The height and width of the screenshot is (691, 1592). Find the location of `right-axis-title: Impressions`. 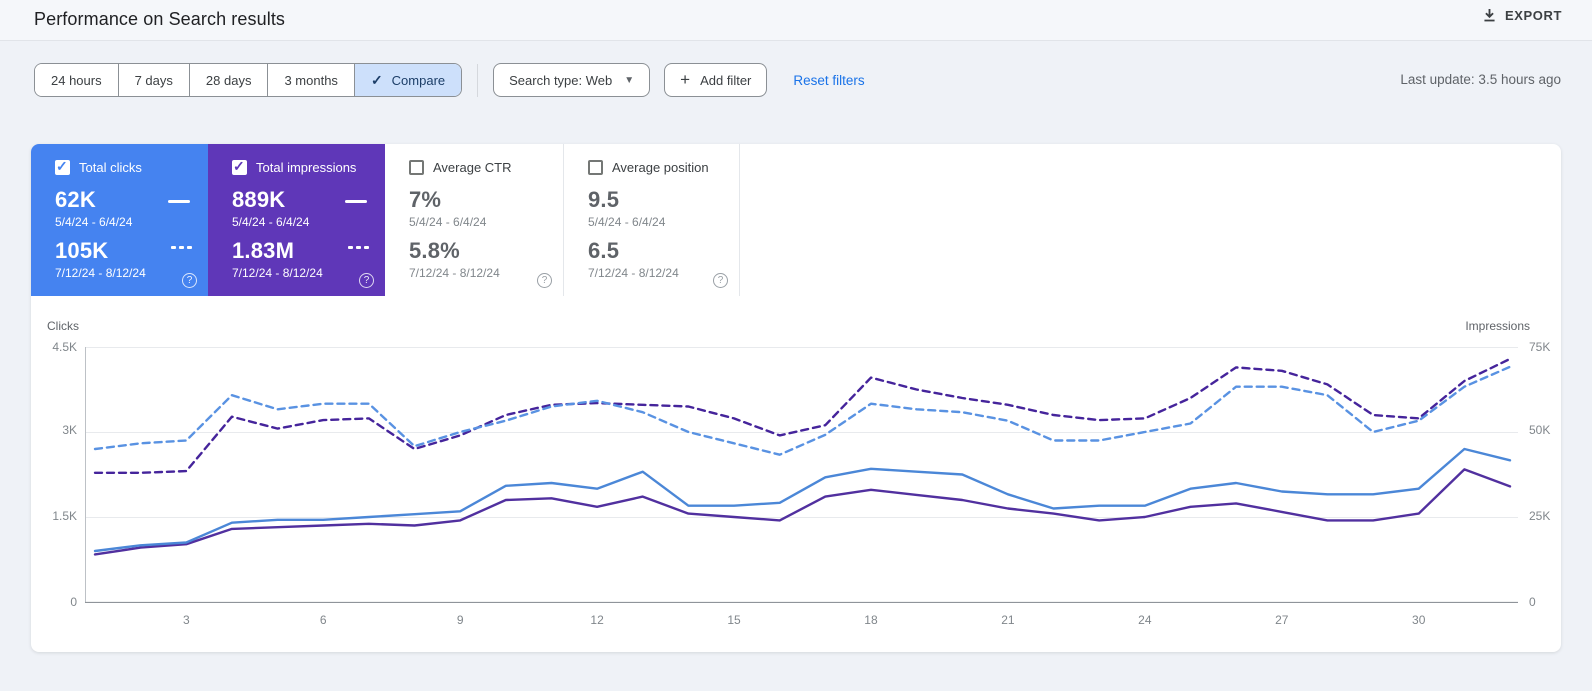

right-axis-title: Impressions is located at coordinates (1497, 326).